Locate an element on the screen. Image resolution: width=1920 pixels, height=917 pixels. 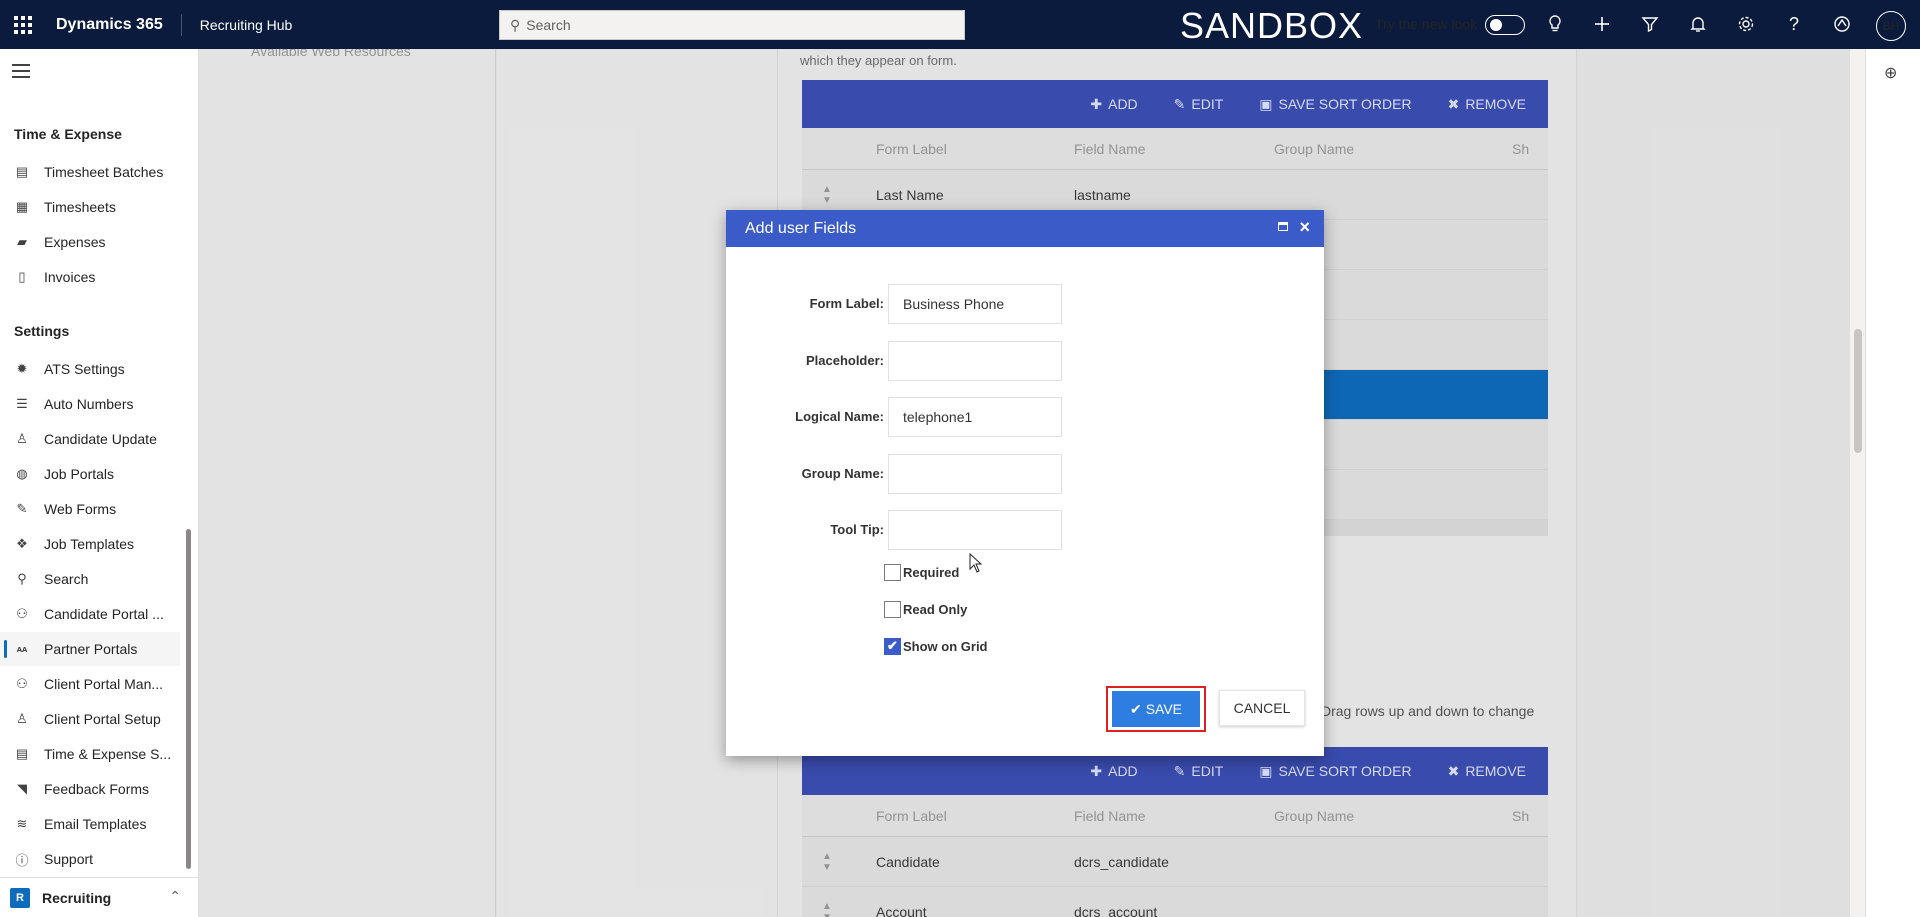
maximize-icon is located at coordinates (1283, 226).